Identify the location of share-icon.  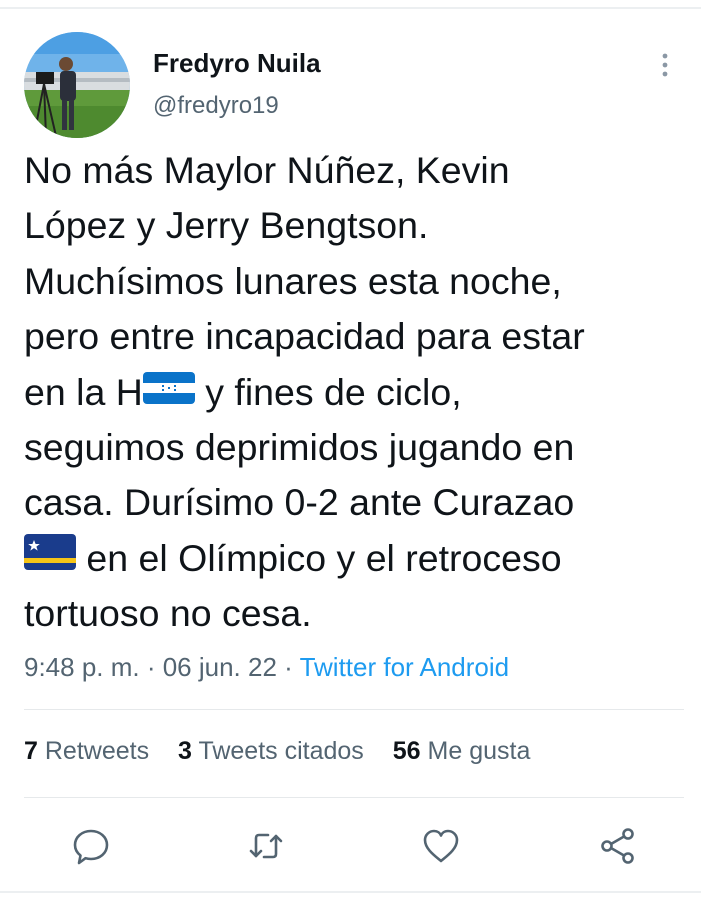
(618, 846).